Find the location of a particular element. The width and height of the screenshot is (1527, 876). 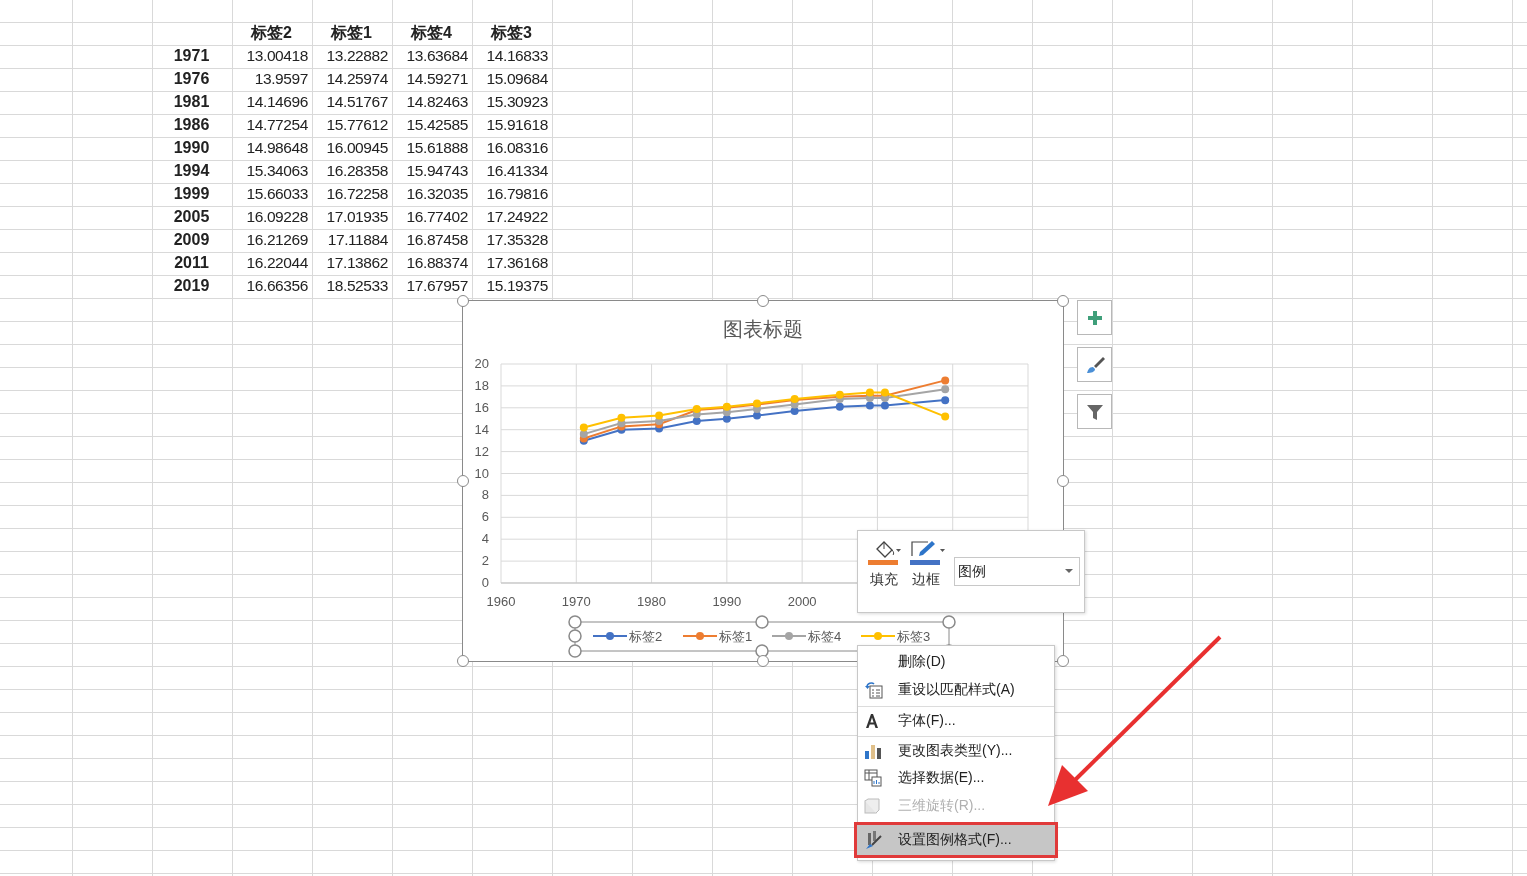

table-cell-text: 17.24922 is located at coordinates (517, 217).